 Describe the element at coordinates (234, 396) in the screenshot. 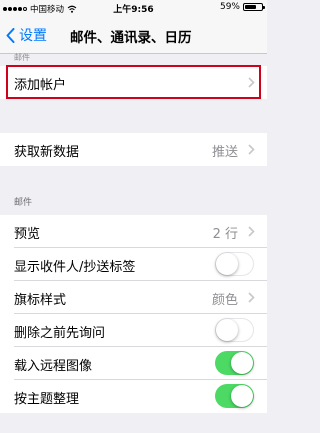

I see `organize-by-thread-toggle` at that location.